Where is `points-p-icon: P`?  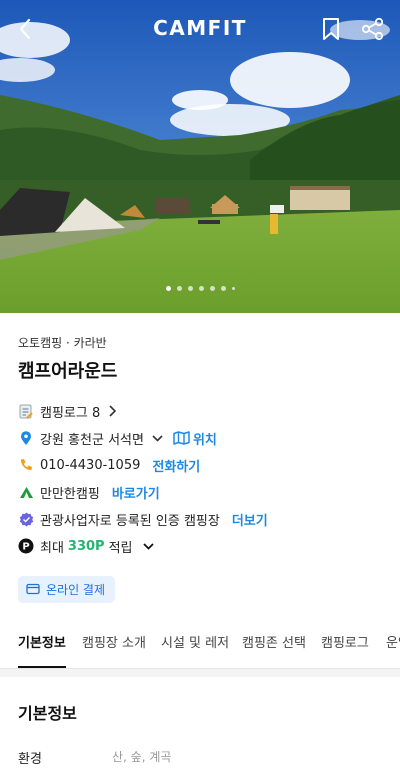 points-p-icon: P is located at coordinates (26, 546).